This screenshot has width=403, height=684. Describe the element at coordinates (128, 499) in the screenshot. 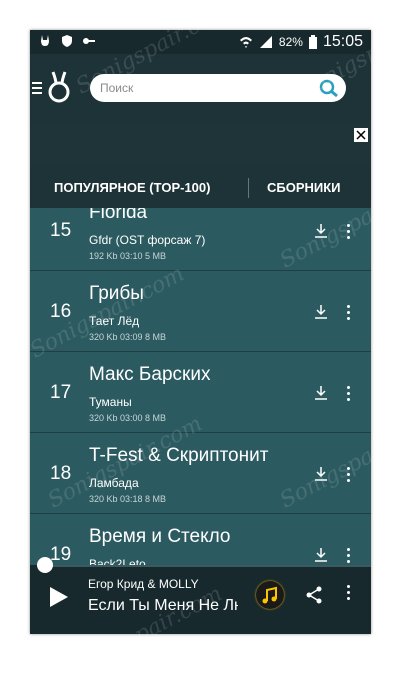

I see `song-meta: 320 Kb 03:18 8 MB` at that location.